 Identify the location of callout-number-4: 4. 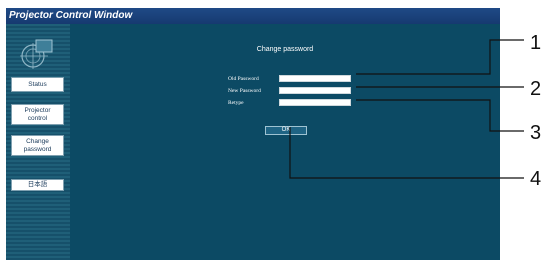
(536, 179).